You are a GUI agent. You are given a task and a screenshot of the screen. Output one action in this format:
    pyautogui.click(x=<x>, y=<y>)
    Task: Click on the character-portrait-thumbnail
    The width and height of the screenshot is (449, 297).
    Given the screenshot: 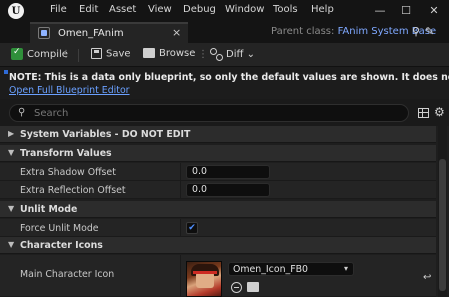 What is the action you would take?
    pyautogui.click(x=204, y=279)
    